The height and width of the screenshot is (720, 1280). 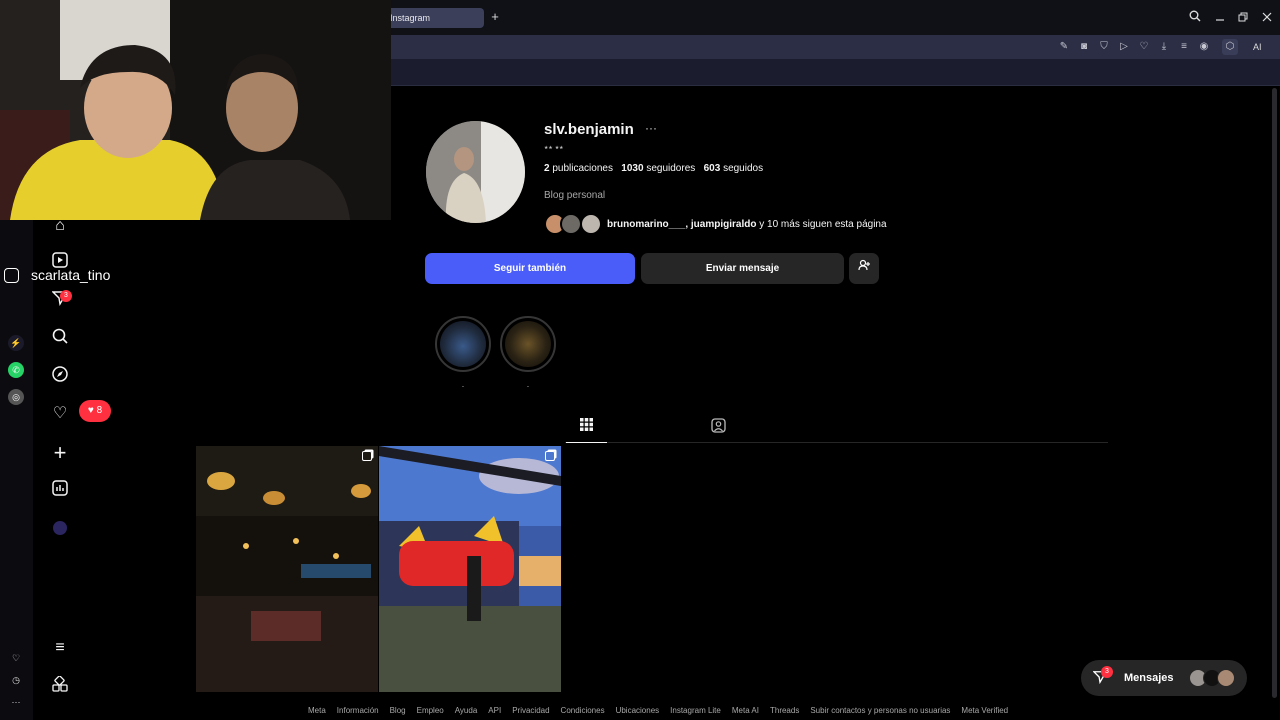 I want to click on minimize-icon, so click(x=1220, y=18).